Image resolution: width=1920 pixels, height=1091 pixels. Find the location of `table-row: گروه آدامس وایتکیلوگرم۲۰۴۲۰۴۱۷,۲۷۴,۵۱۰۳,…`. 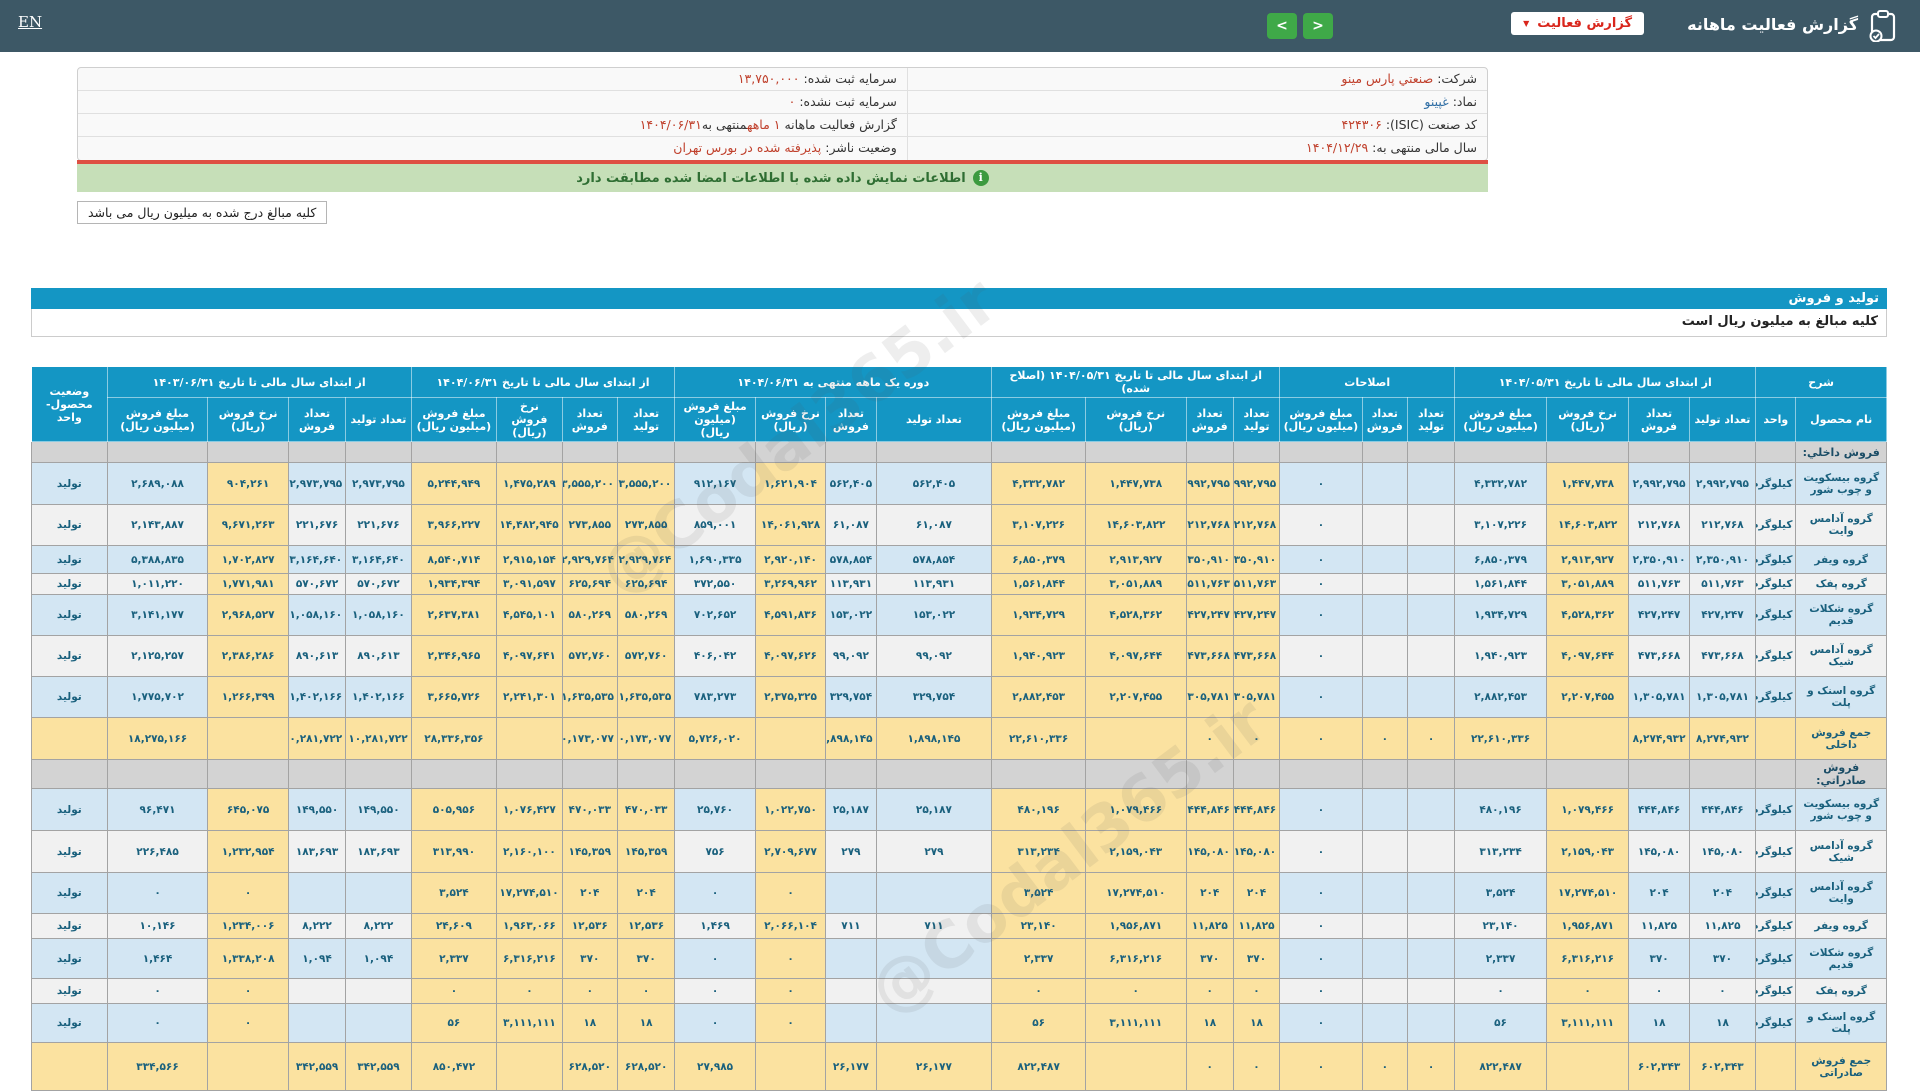

table-row: گروه آدامس وایتکیلوگرم۲۰۴۲۰۴۱۷,۲۷۴,۵۱۰۳,… is located at coordinates (959, 893).